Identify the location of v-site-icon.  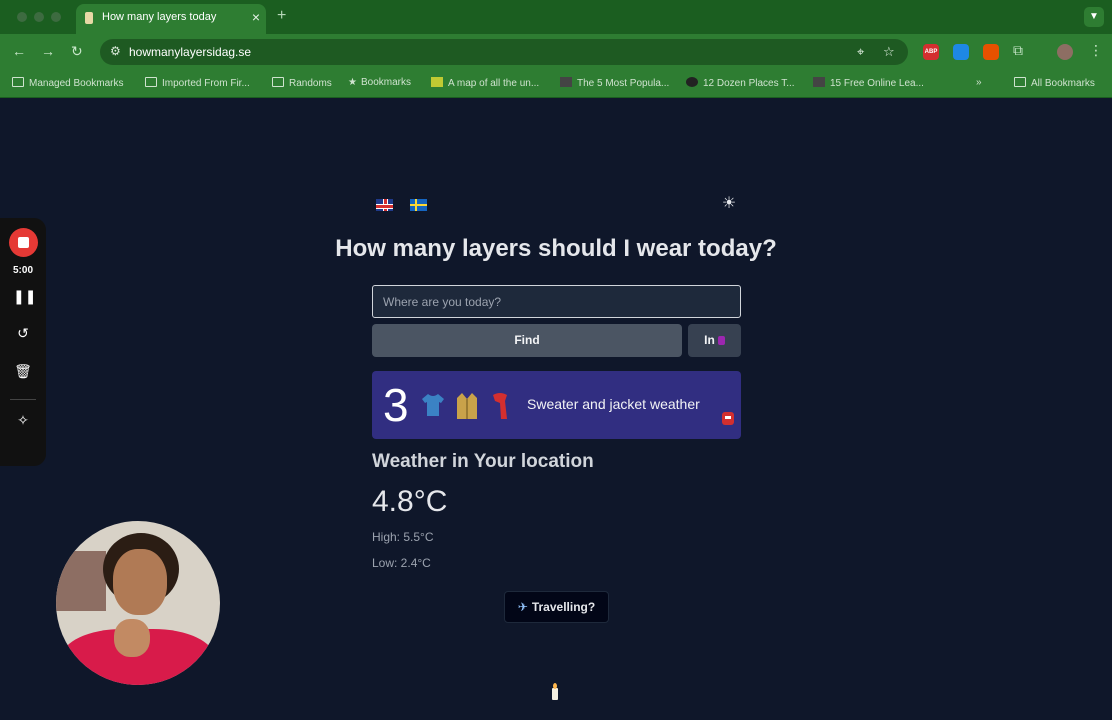
(437, 82).